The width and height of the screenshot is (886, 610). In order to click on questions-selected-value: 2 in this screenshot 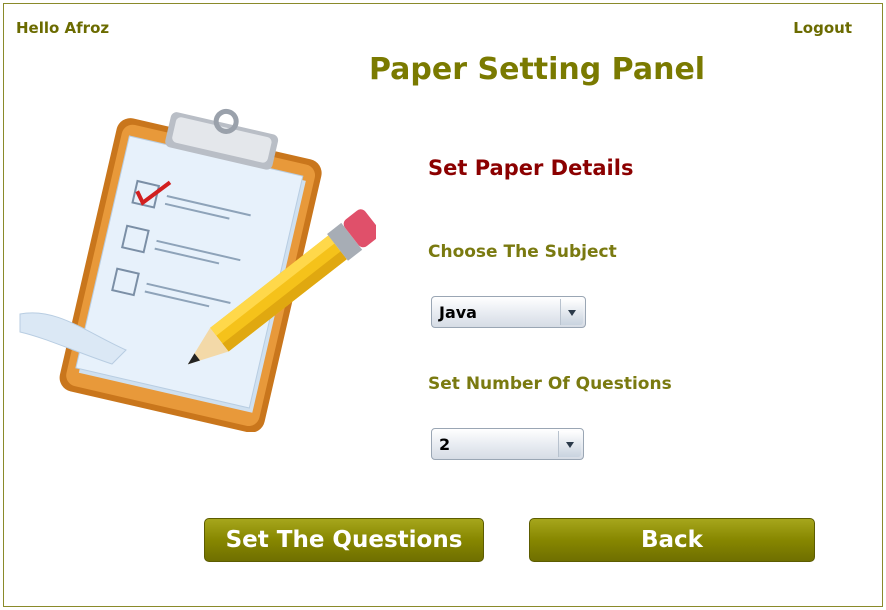, I will do `click(445, 444)`.